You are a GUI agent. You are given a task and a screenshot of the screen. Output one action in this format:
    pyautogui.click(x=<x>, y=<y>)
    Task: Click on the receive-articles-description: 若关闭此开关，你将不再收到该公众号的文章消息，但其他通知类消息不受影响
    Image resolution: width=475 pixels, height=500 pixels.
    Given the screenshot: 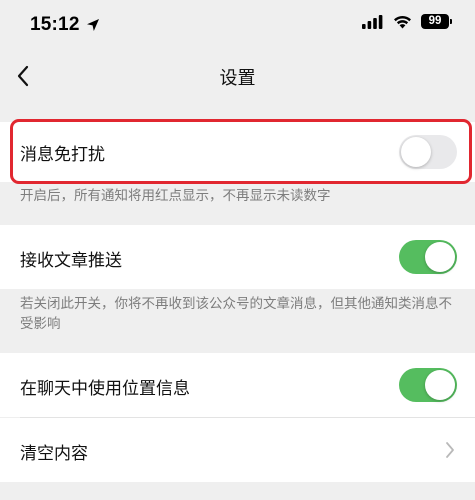 What is the action you would take?
    pyautogui.click(x=236, y=314)
    